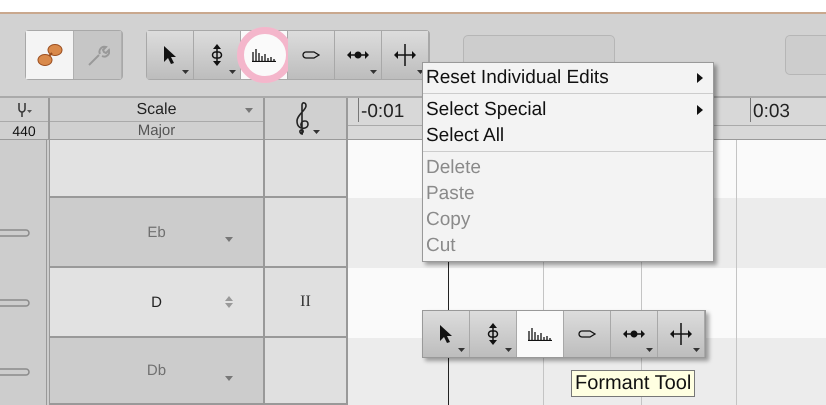 The height and width of the screenshot is (405, 826). Describe the element at coordinates (24, 109) in the screenshot. I see `tuning-fork-icon` at that location.